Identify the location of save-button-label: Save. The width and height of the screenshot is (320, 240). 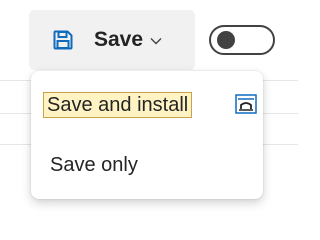
(119, 39).